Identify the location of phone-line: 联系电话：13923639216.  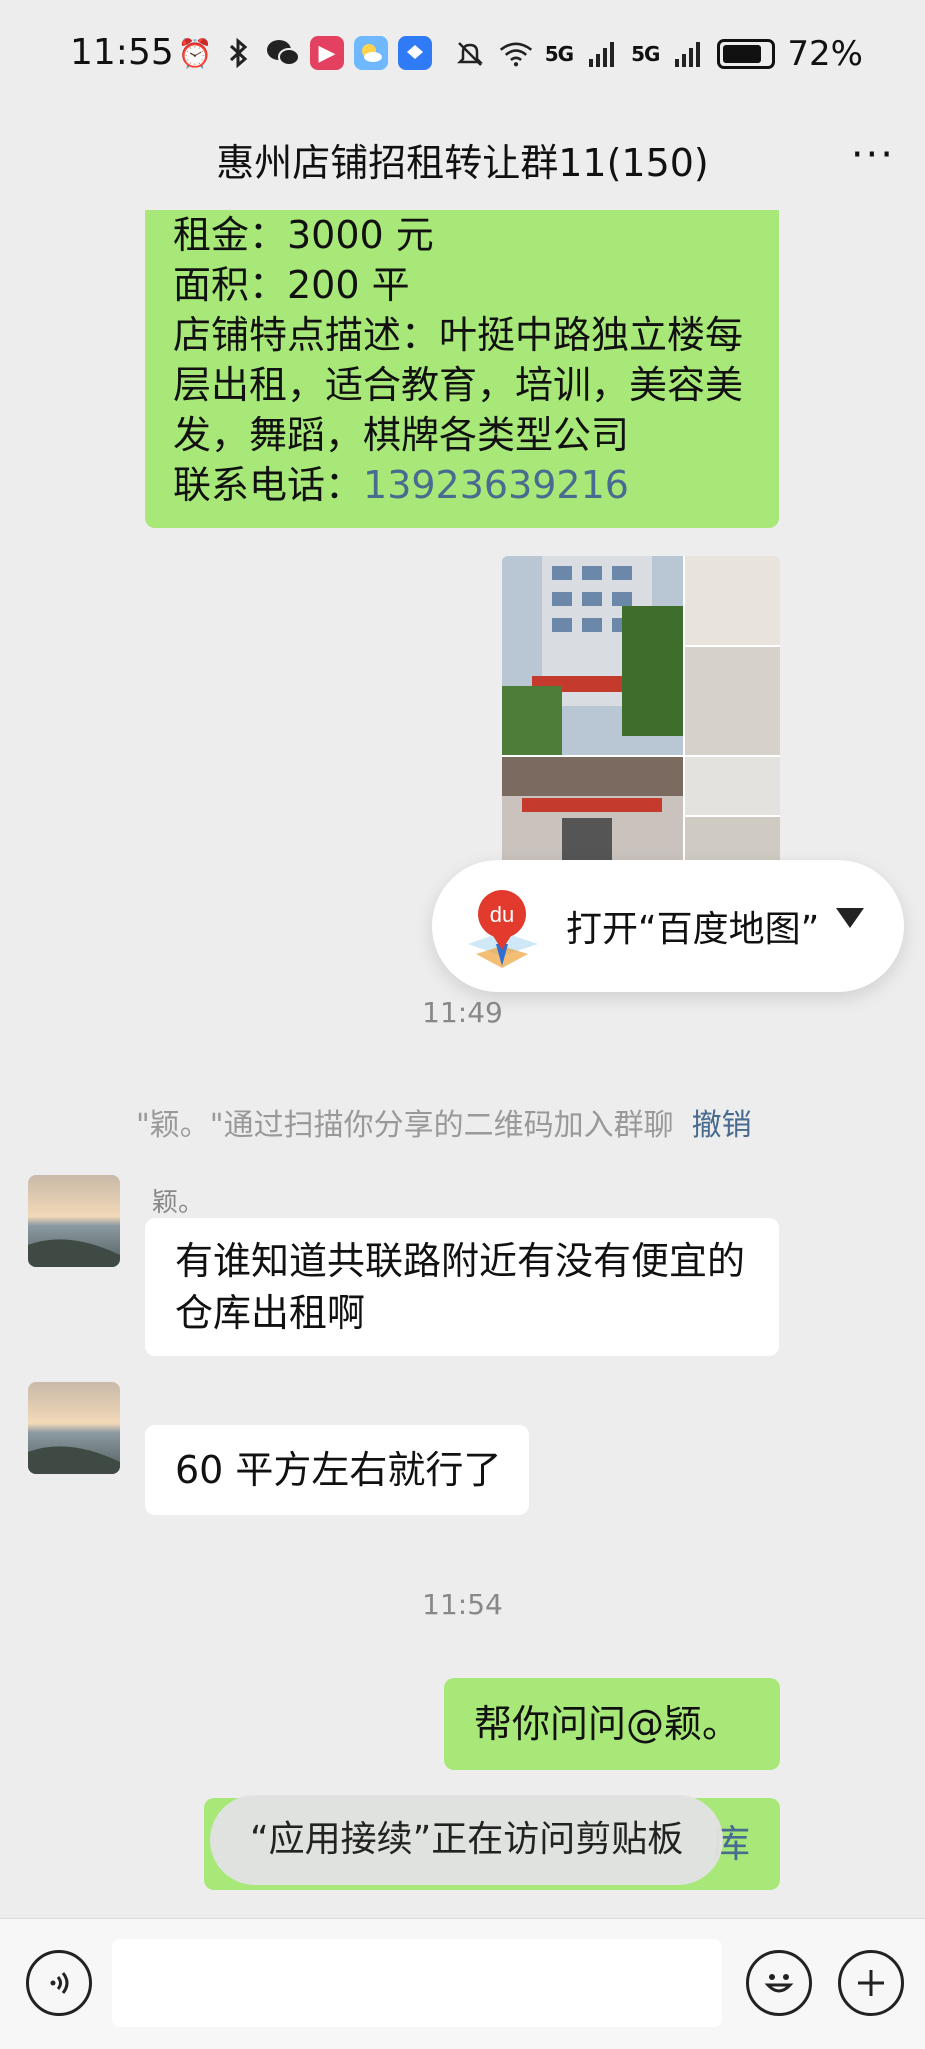
(401, 485).